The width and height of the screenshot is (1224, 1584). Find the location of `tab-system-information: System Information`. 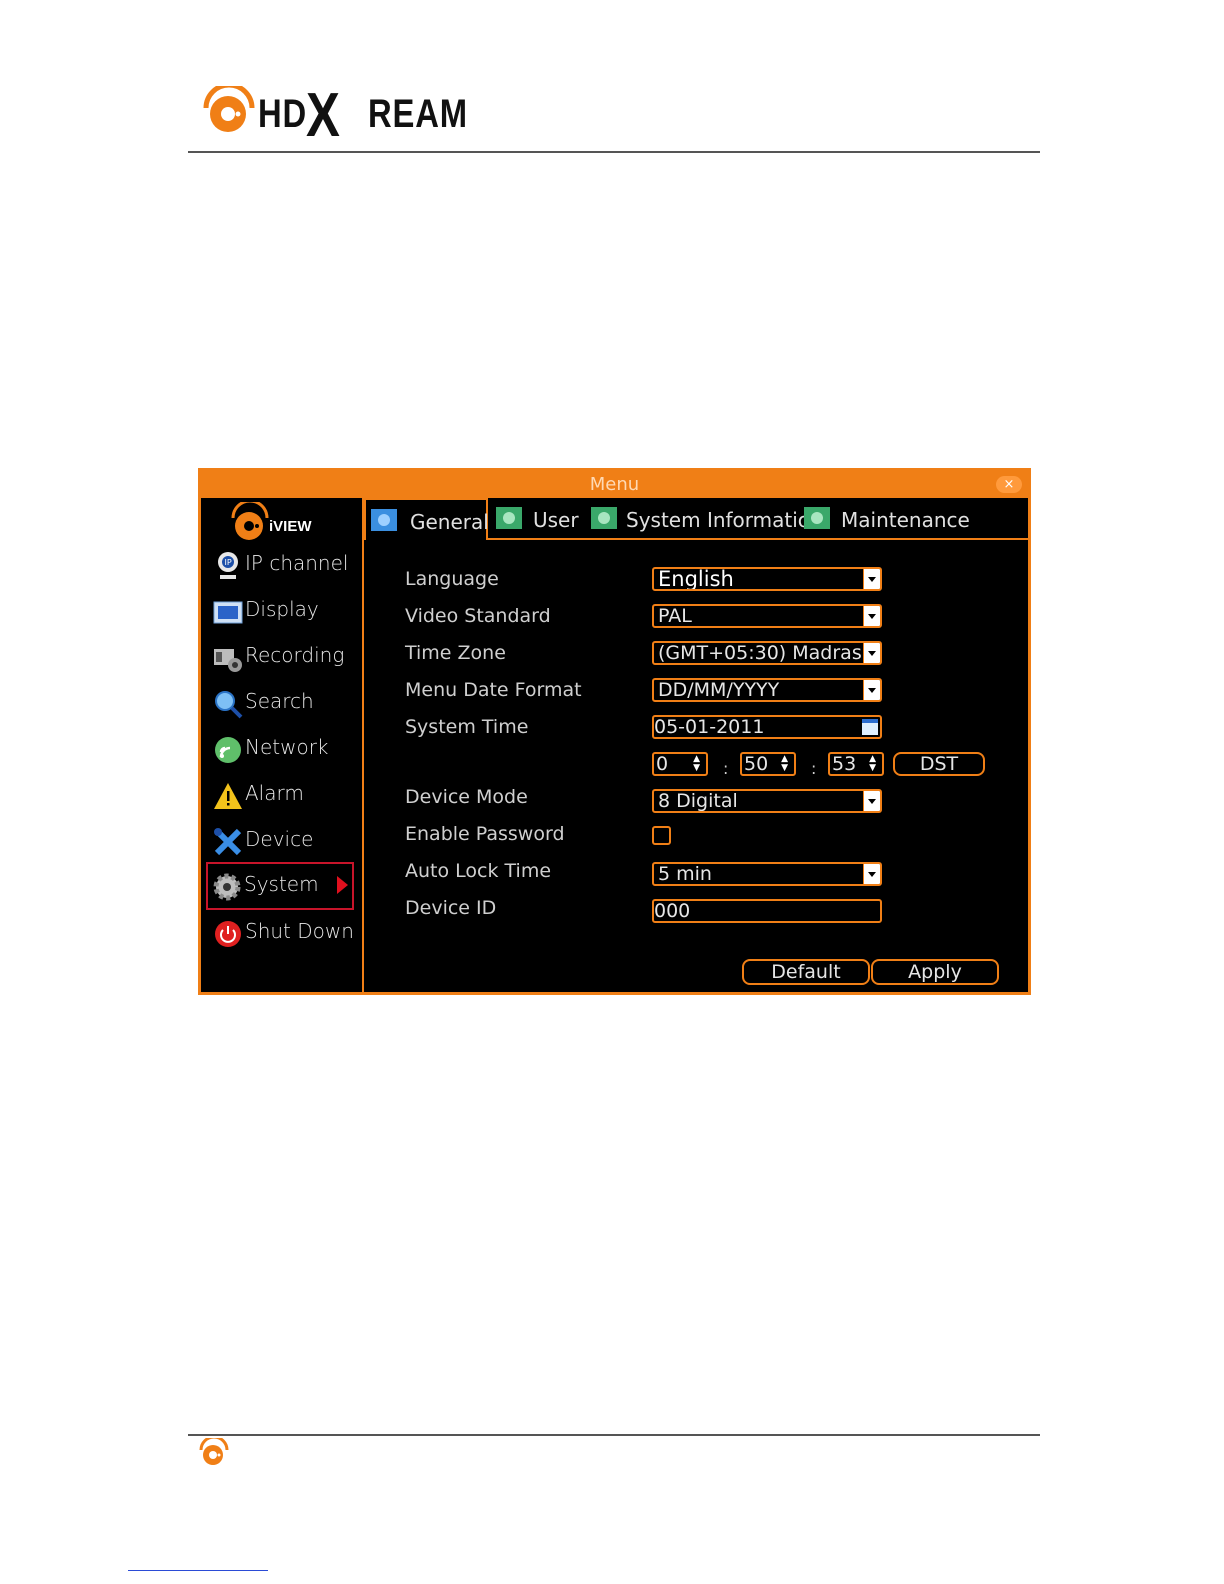

tab-system-information: System Information is located at coordinates (704, 518).